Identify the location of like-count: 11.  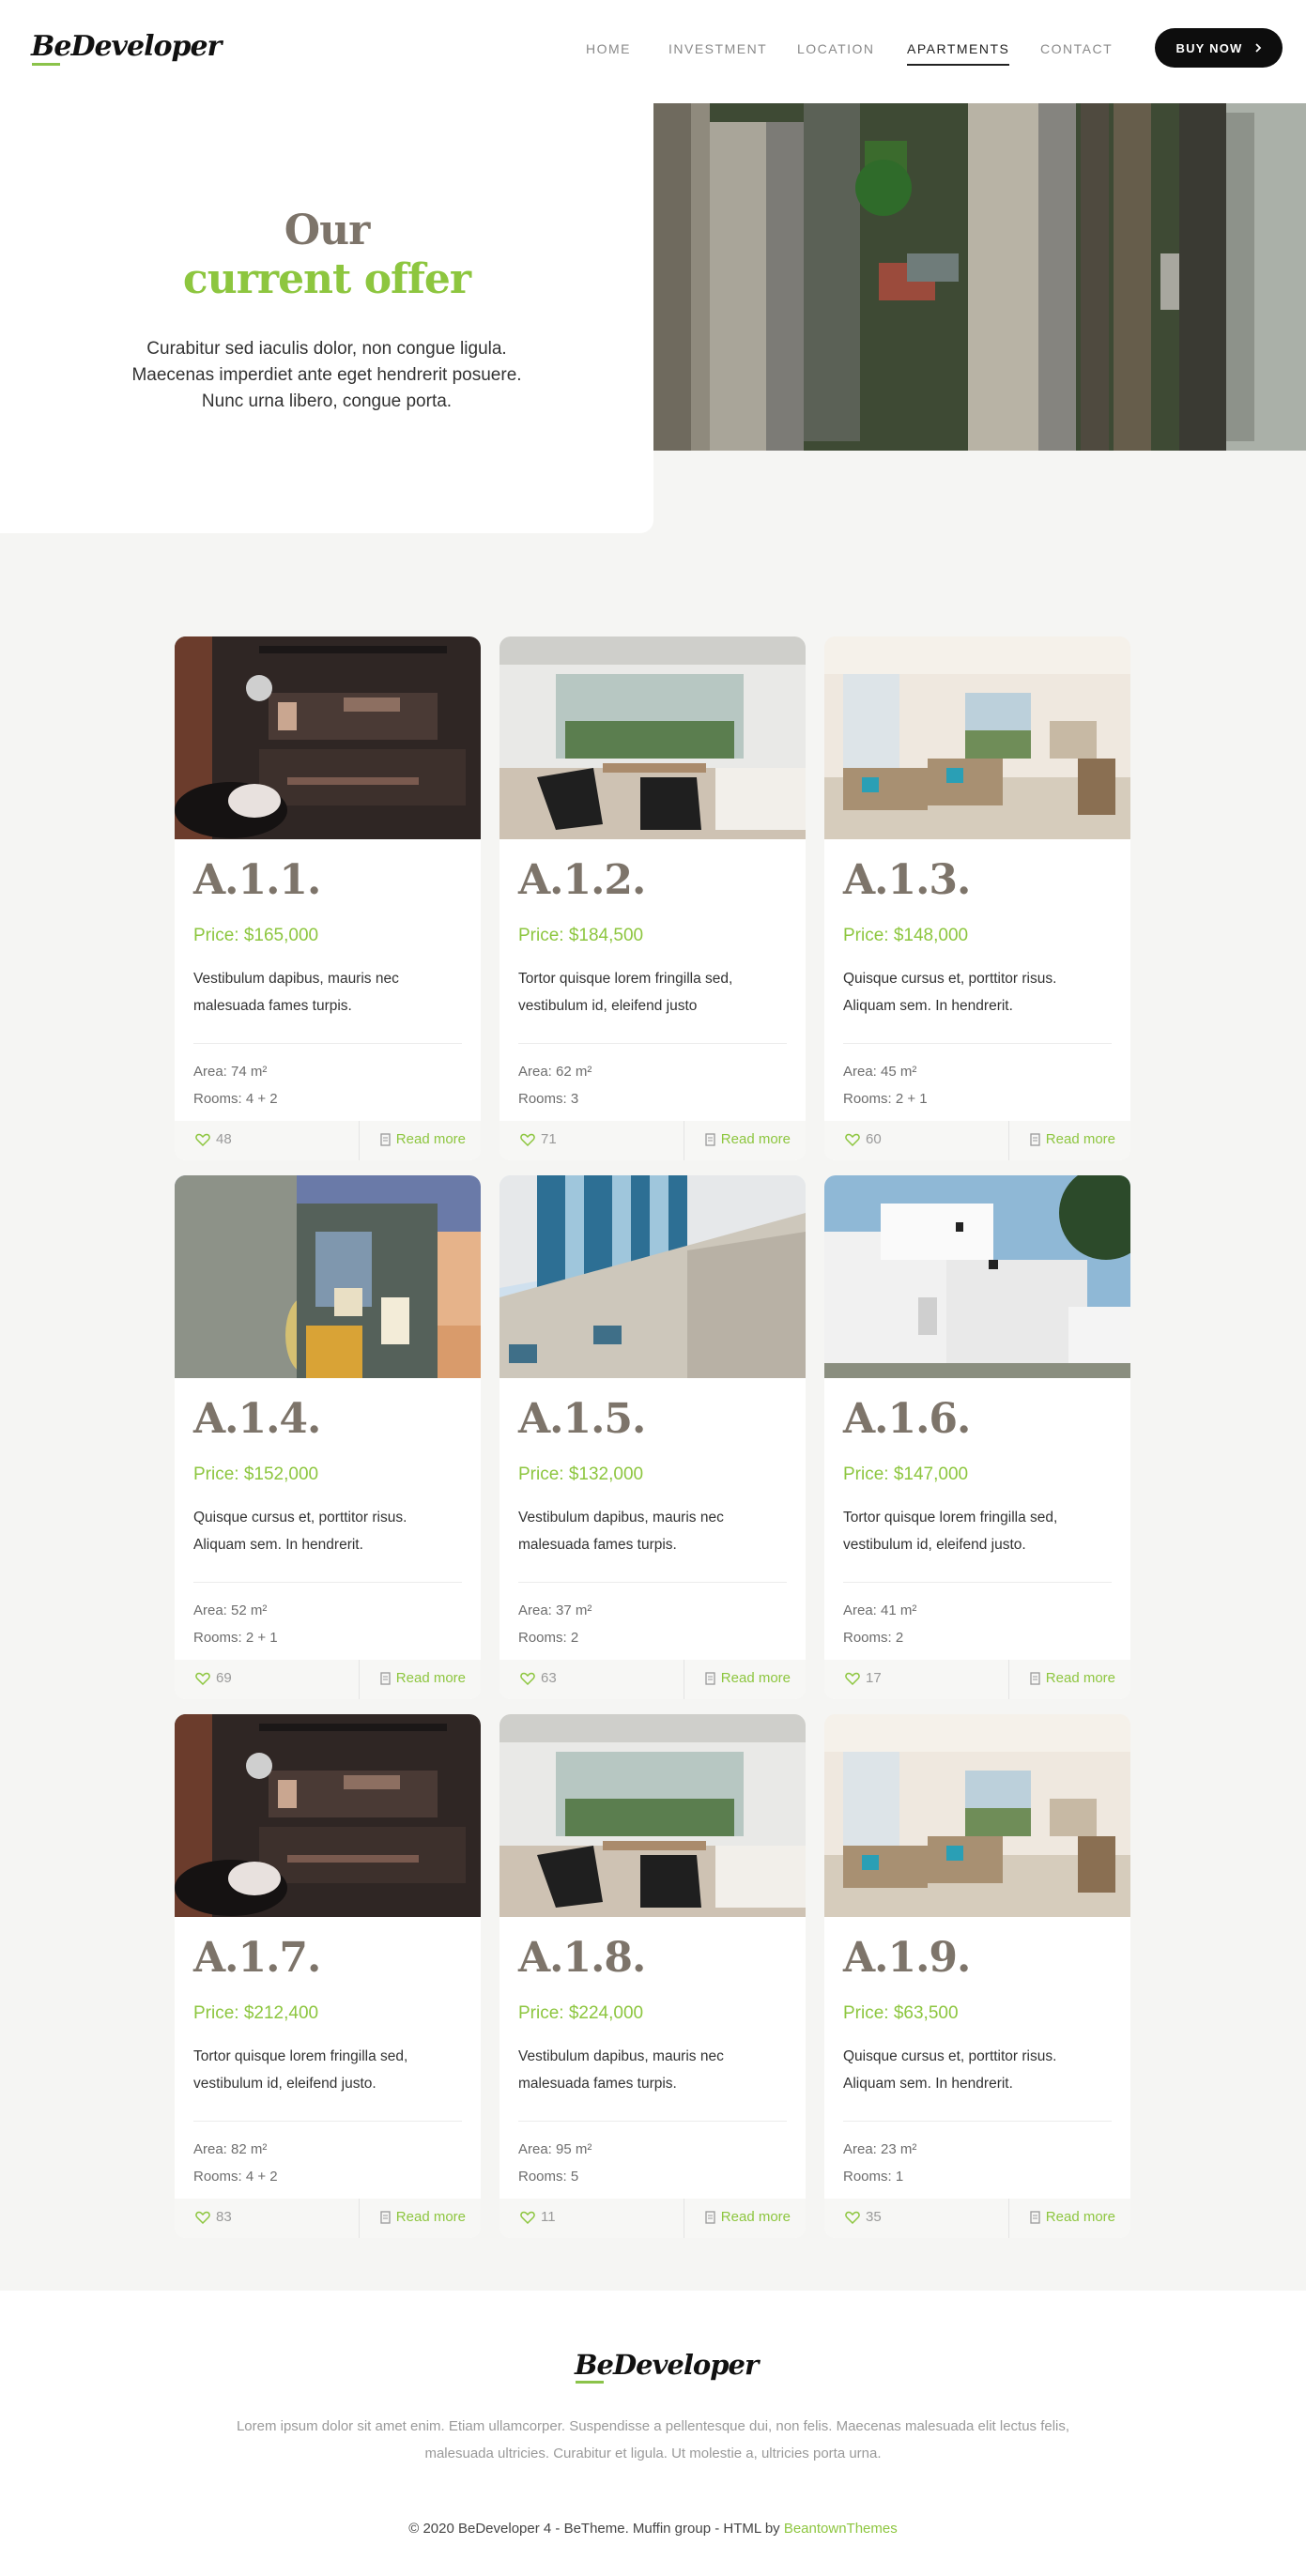
(548, 2217).